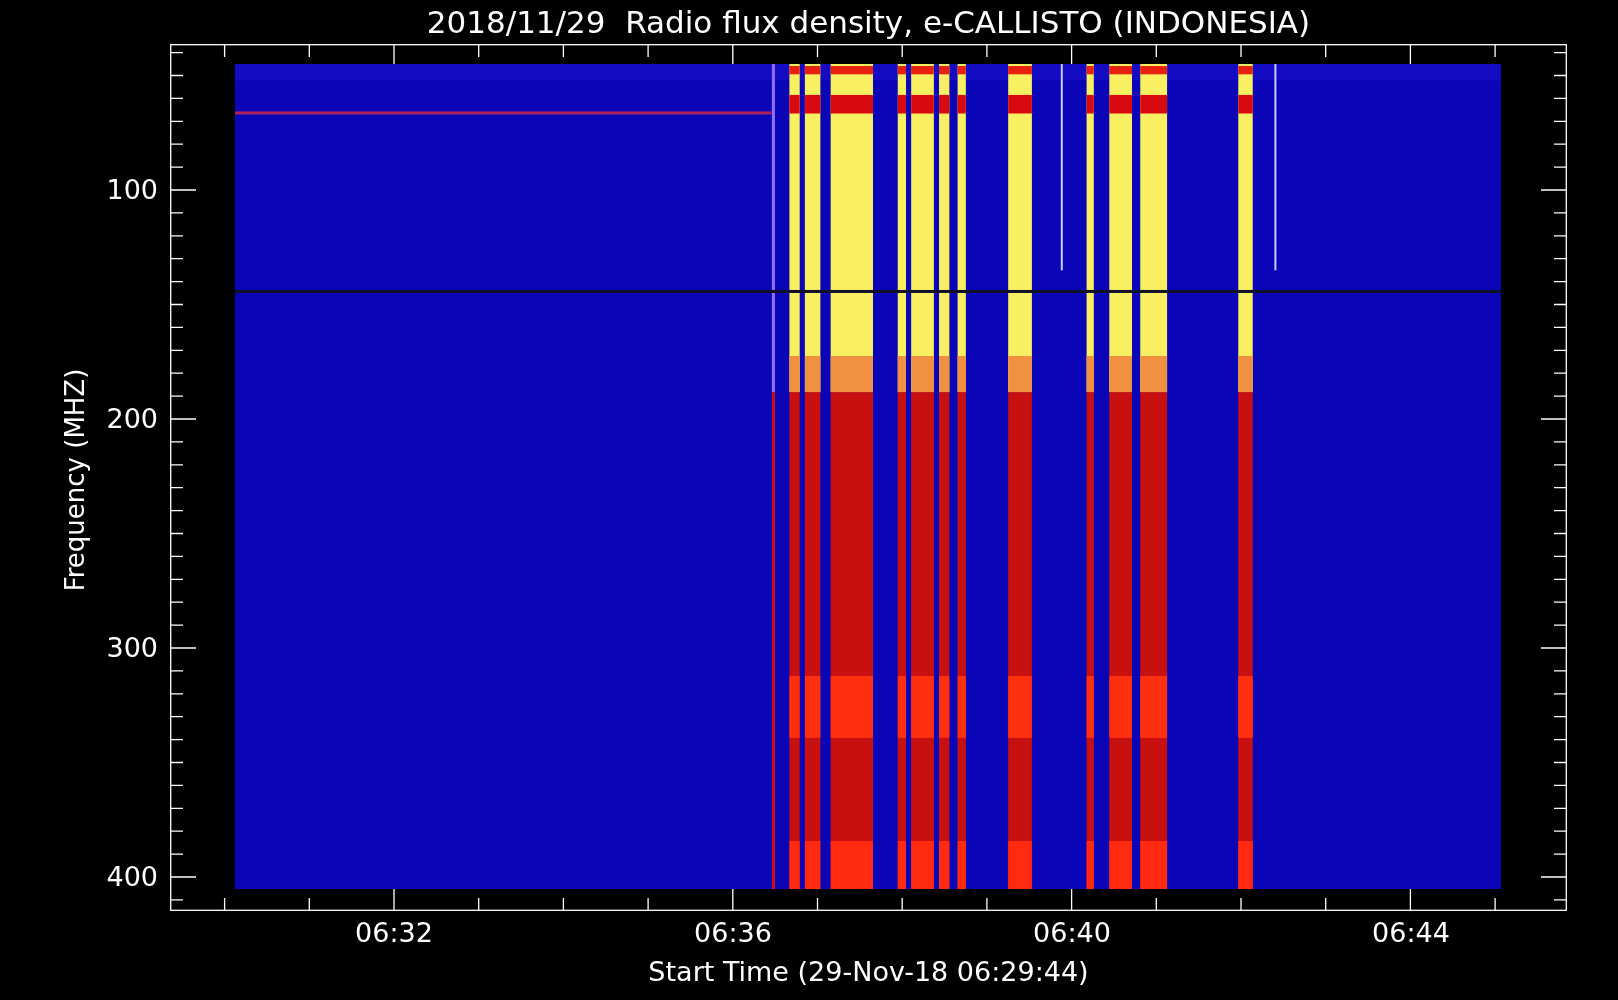  What do you see at coordinates (1072, 933) in the screenshot?
I see `x-tick-label: 06:40` at bounding box center [1072, 933].